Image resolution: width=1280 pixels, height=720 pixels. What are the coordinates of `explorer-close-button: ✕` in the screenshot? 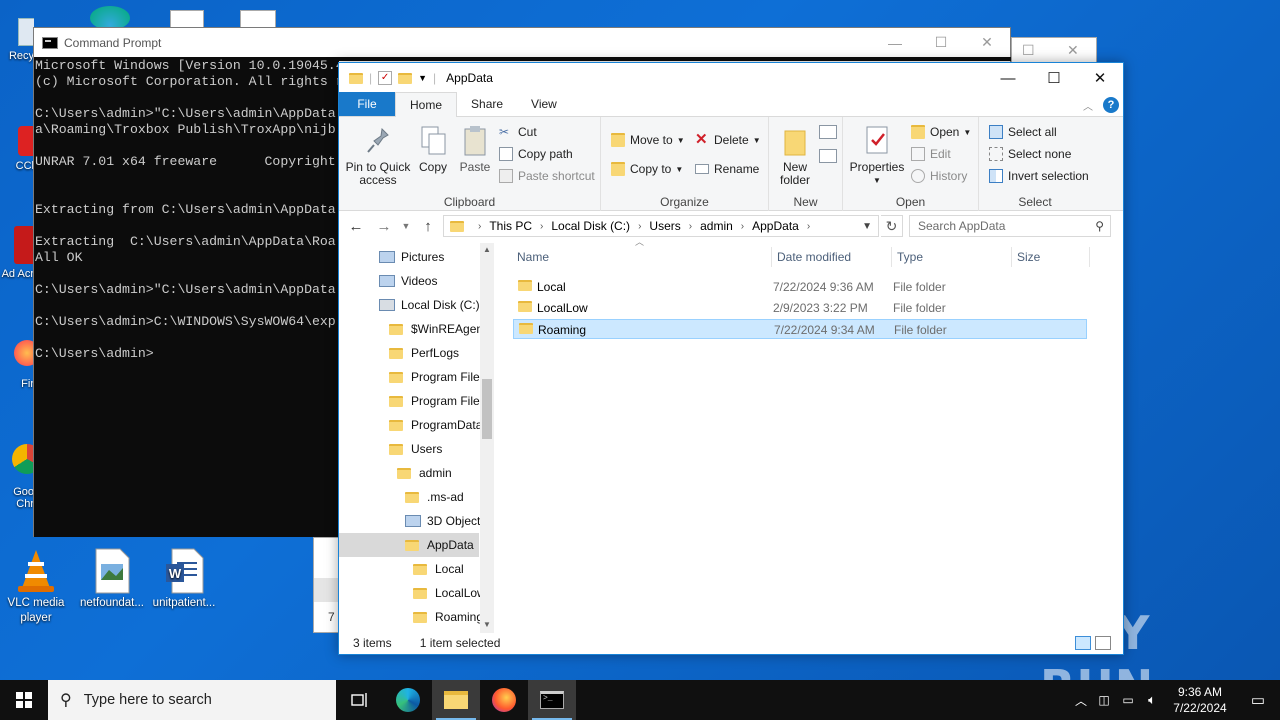 It's located at (1100, 78).